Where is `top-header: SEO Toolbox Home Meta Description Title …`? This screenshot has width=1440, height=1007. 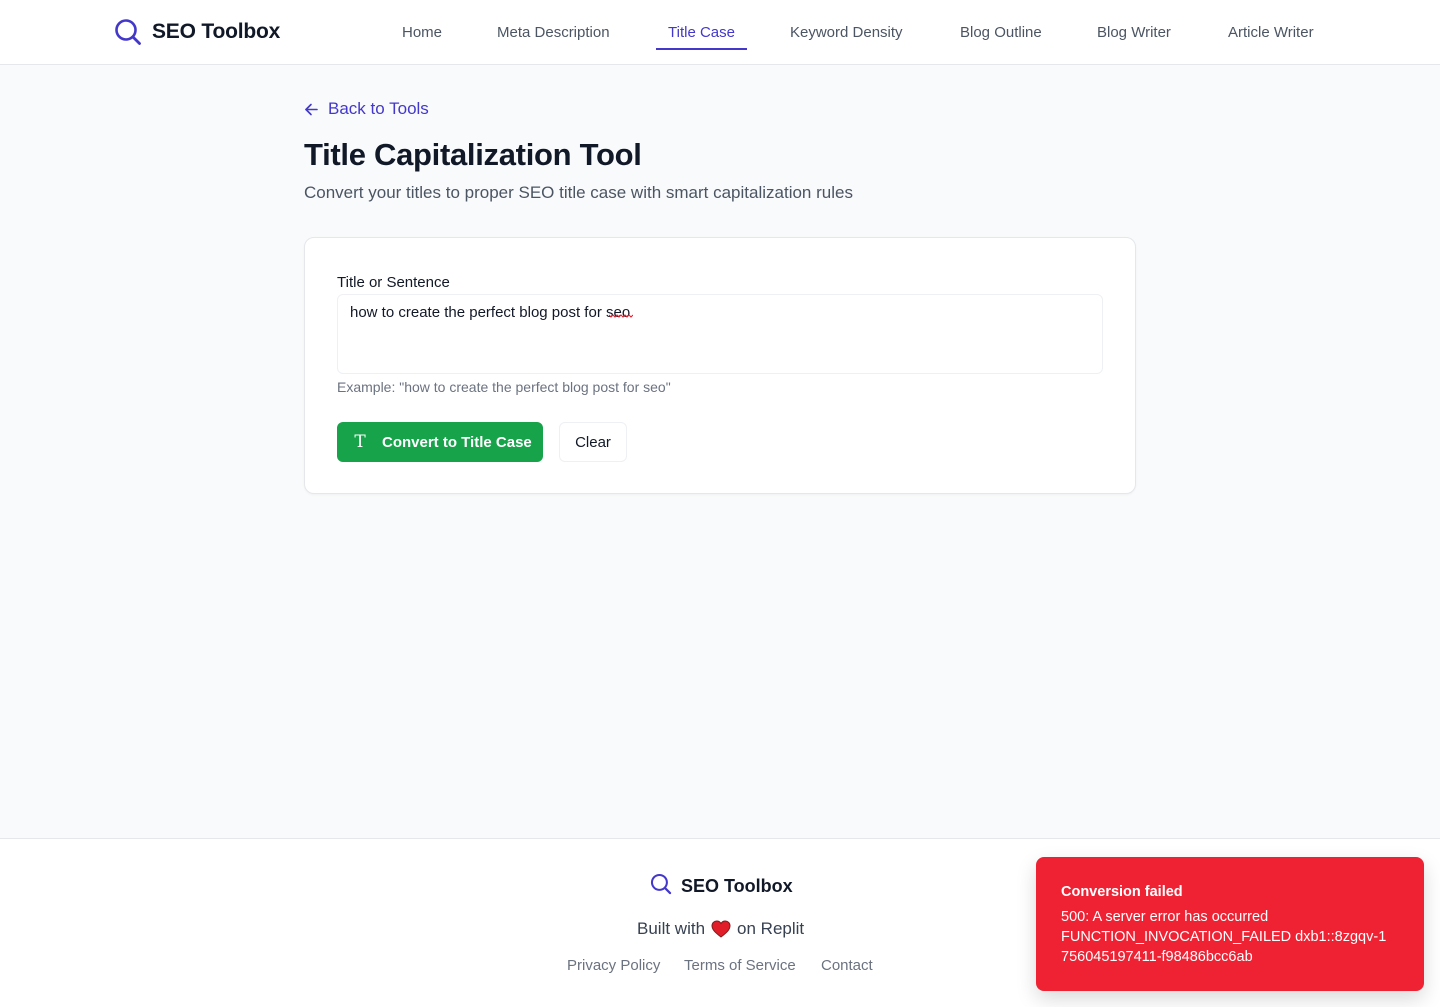 top-header: SEO Toolbox Home Meta Description Title … is located at coordinates (720, 32).